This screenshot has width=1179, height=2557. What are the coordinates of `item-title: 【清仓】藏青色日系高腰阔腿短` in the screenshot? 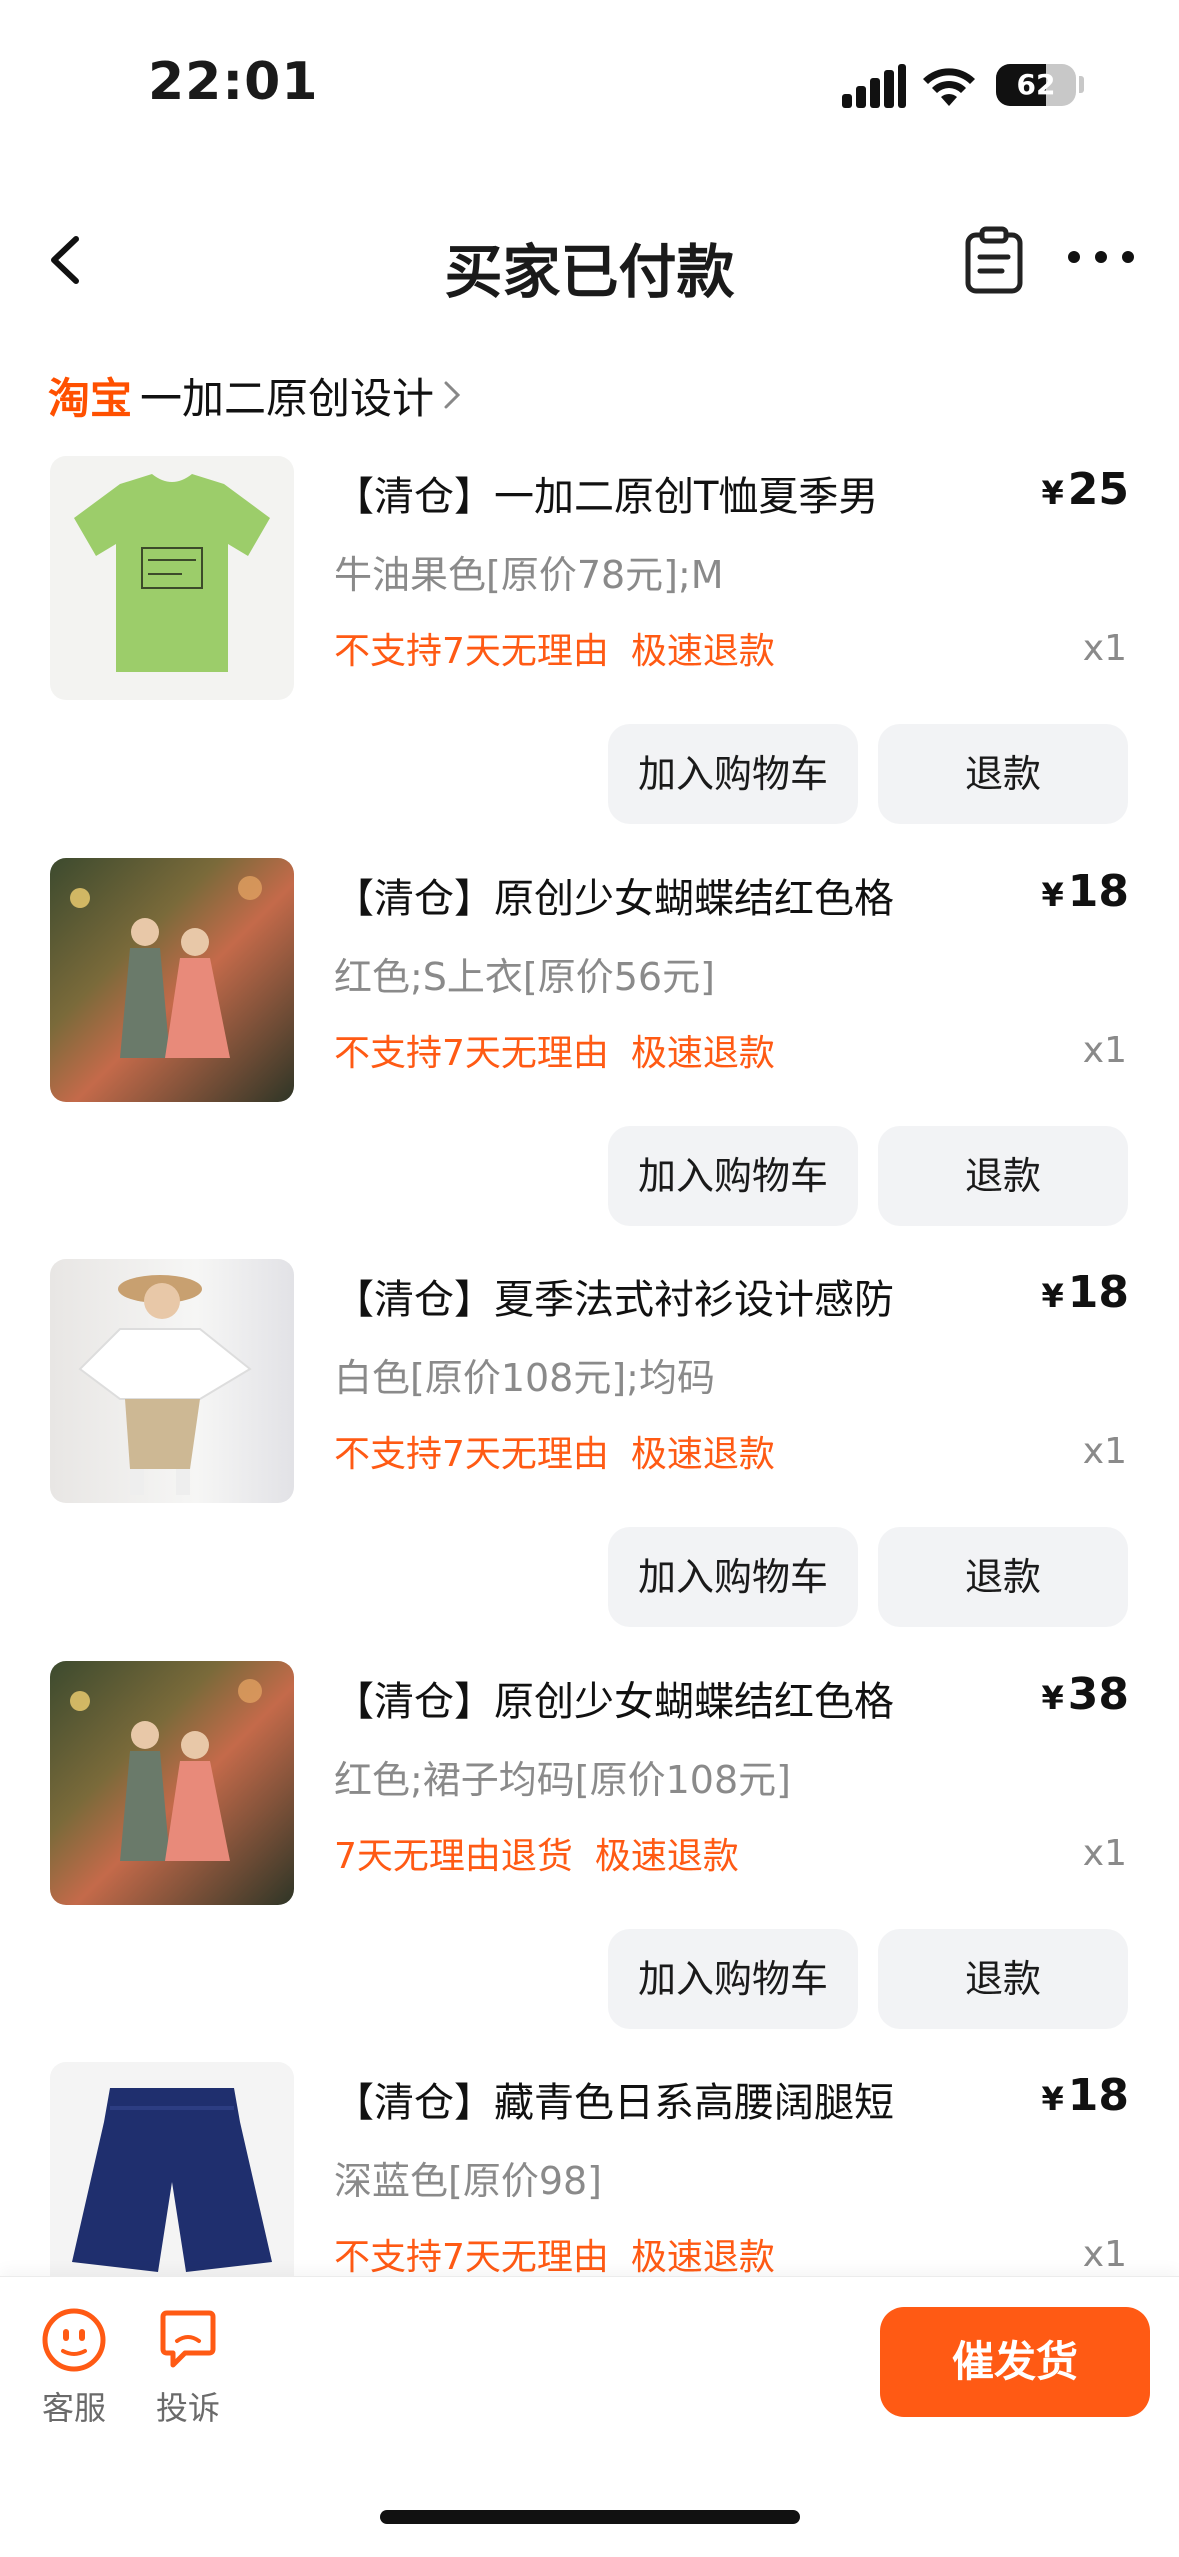 It's located at (614, 2103).